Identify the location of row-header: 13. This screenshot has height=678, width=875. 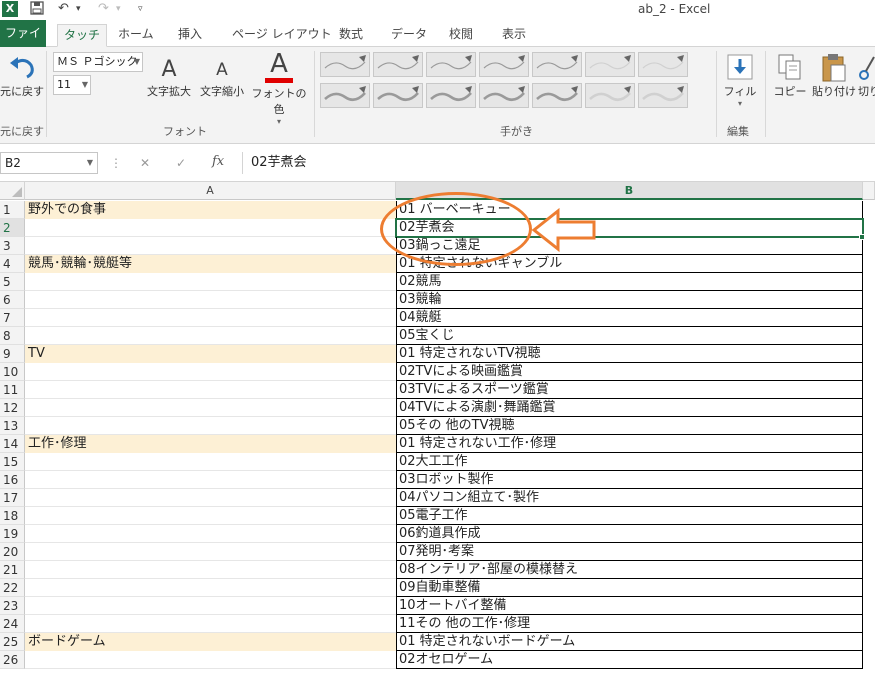
(12, 426).